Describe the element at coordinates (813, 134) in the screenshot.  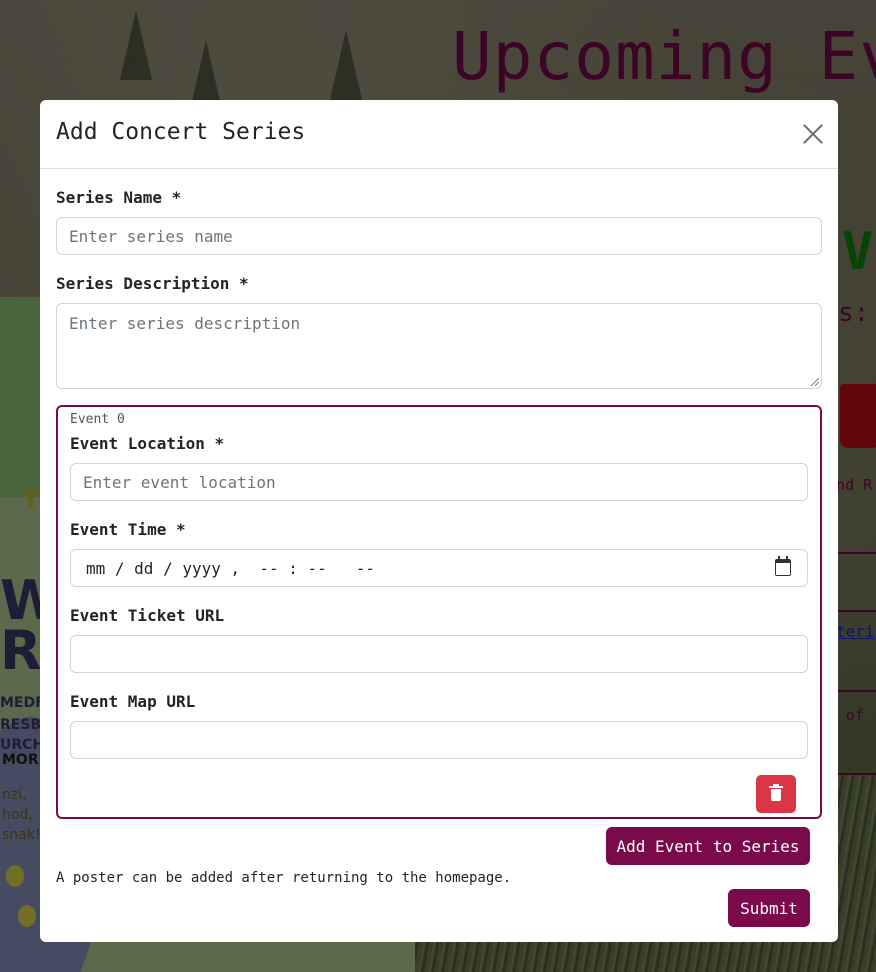
I see `close-icon` at that location.